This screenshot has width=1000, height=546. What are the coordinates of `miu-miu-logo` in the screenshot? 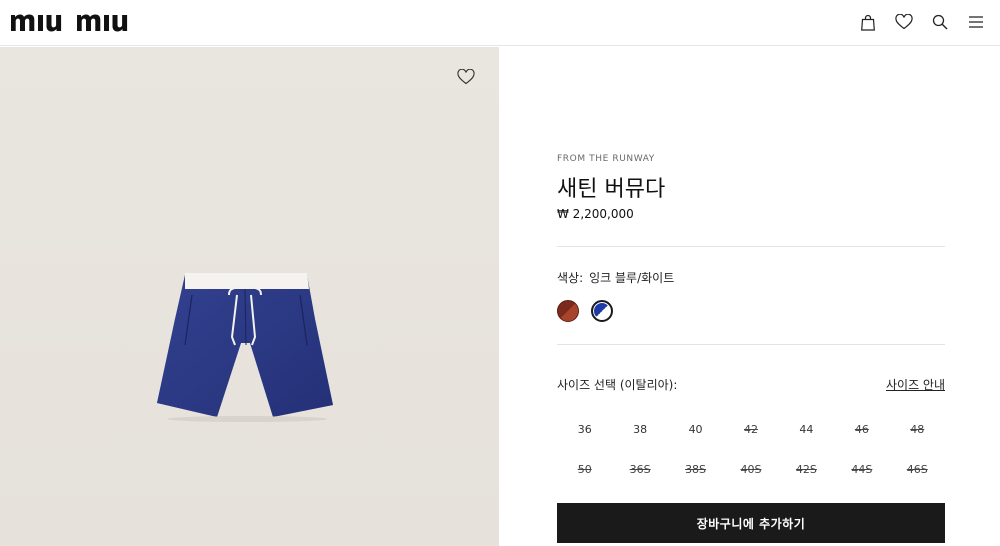 It's located at (78, 21).